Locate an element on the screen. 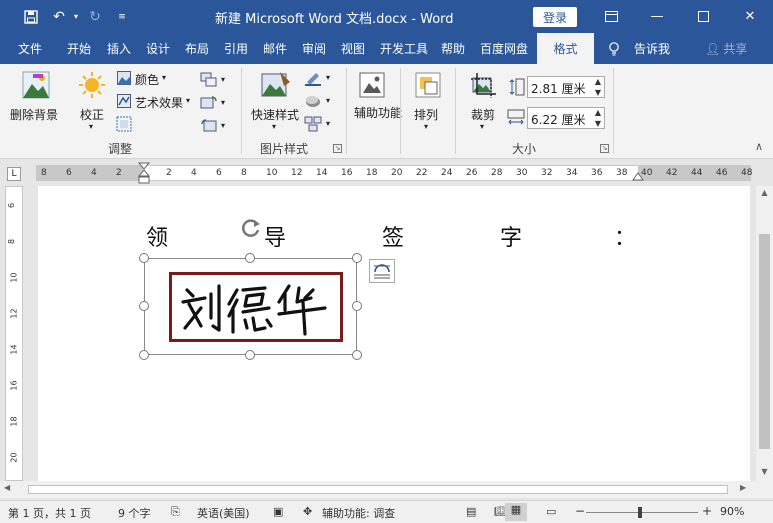  collapse-ribbon-icon: ∧ is located at coordinates (759, 146).